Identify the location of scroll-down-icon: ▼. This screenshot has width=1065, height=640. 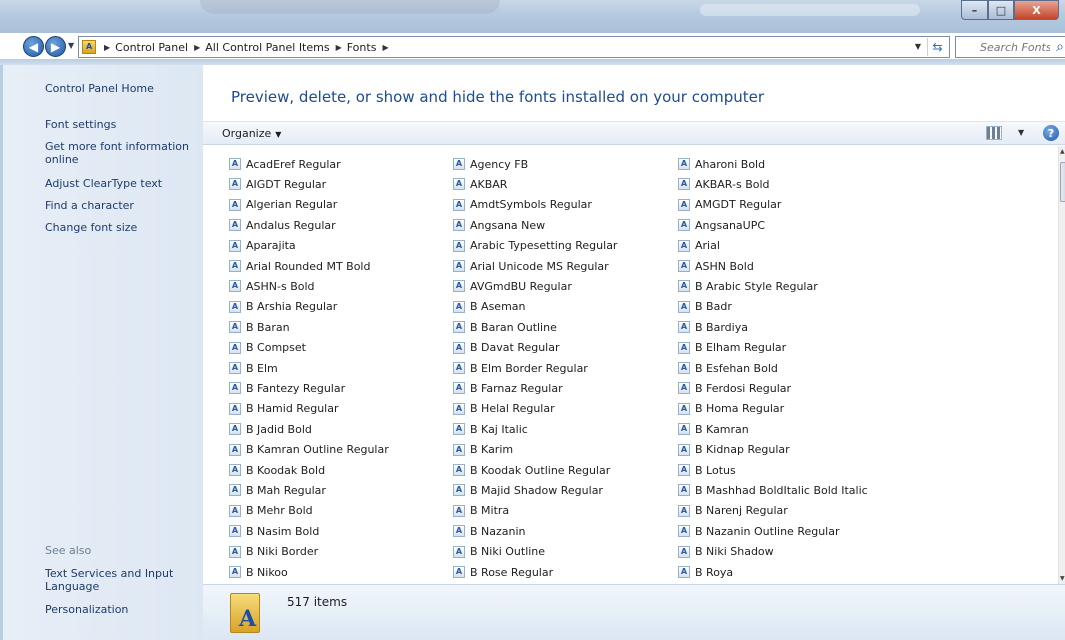
(1062, 578).